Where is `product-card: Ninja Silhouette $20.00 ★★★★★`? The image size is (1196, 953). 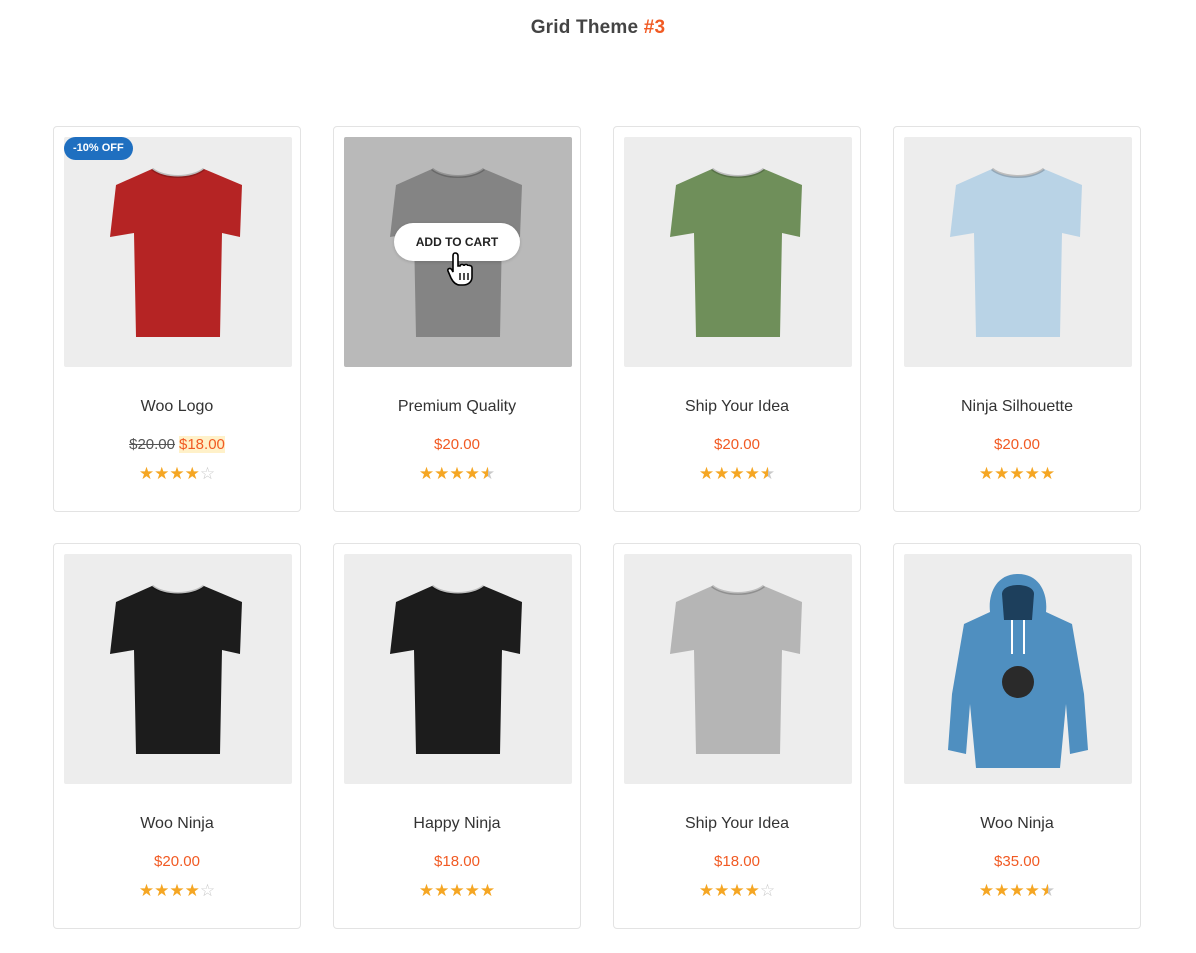
product-card: Ninja Silhouette $20.00 ★★★★★ is located at coordinates (1017, 319).